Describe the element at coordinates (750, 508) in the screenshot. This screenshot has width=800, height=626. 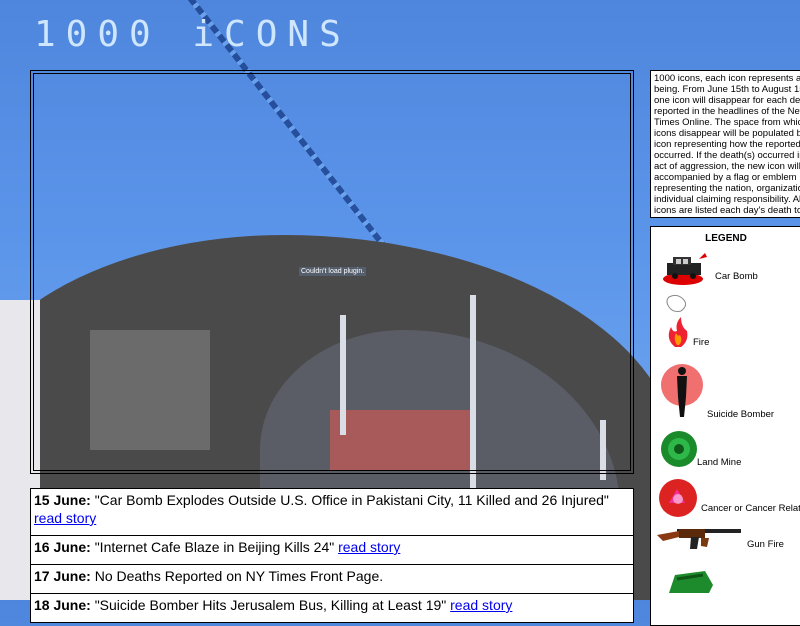
I see `legend-label: Cancer or Cancer Related` at that location.